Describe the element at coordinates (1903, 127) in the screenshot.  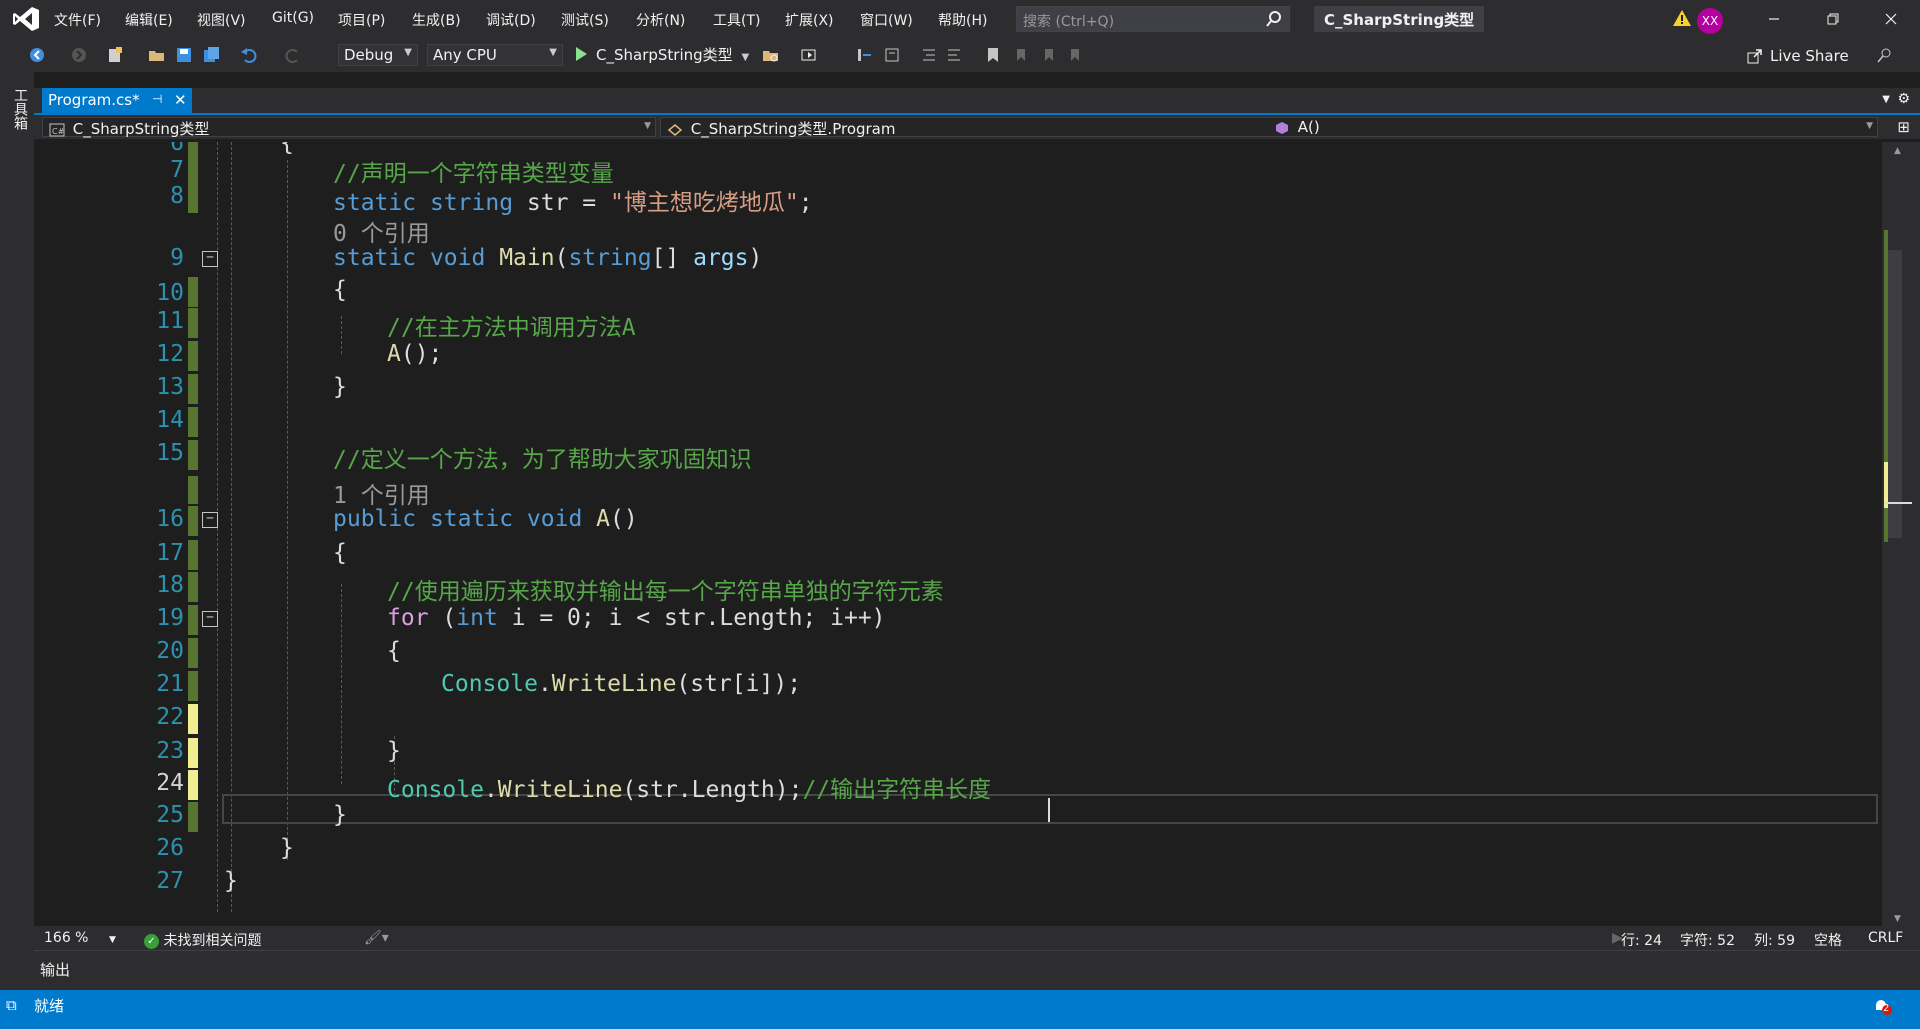
I see `split-window-icon: ⊞` at that location.